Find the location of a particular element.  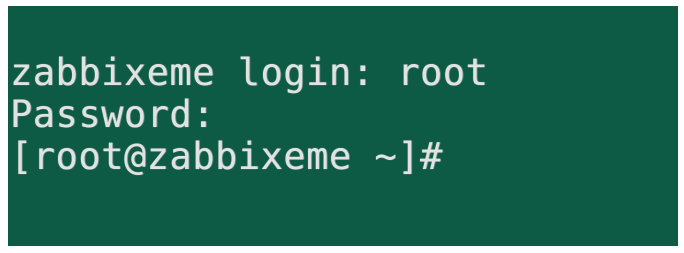

terminal-line-password: Password: is located at coordinates (112, 114).